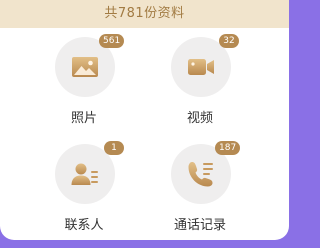 Image resolution: width=320 pixels, height=248 pixels. Describe the element at coordinates (205, 65) in the screenshot. I see `videos-icon-circle: 32` at that location.